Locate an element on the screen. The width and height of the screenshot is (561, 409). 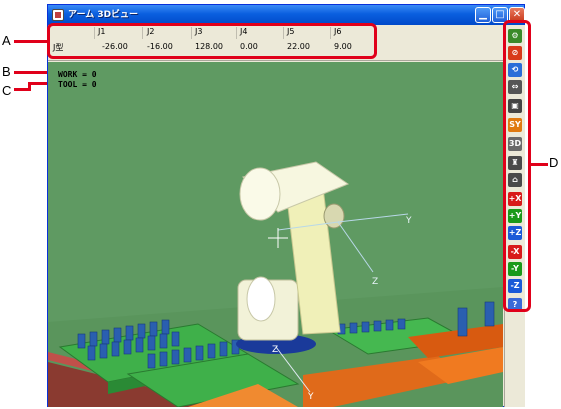
callout-label-b: B is located at coordinates (6, 71).